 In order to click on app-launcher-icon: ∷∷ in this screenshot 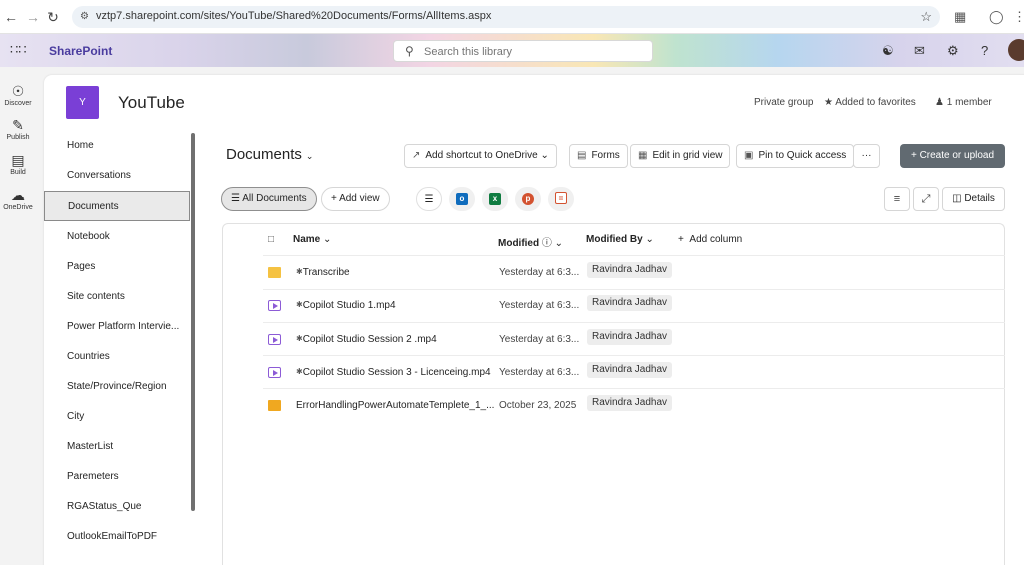, I will do `click(18, 50)`.